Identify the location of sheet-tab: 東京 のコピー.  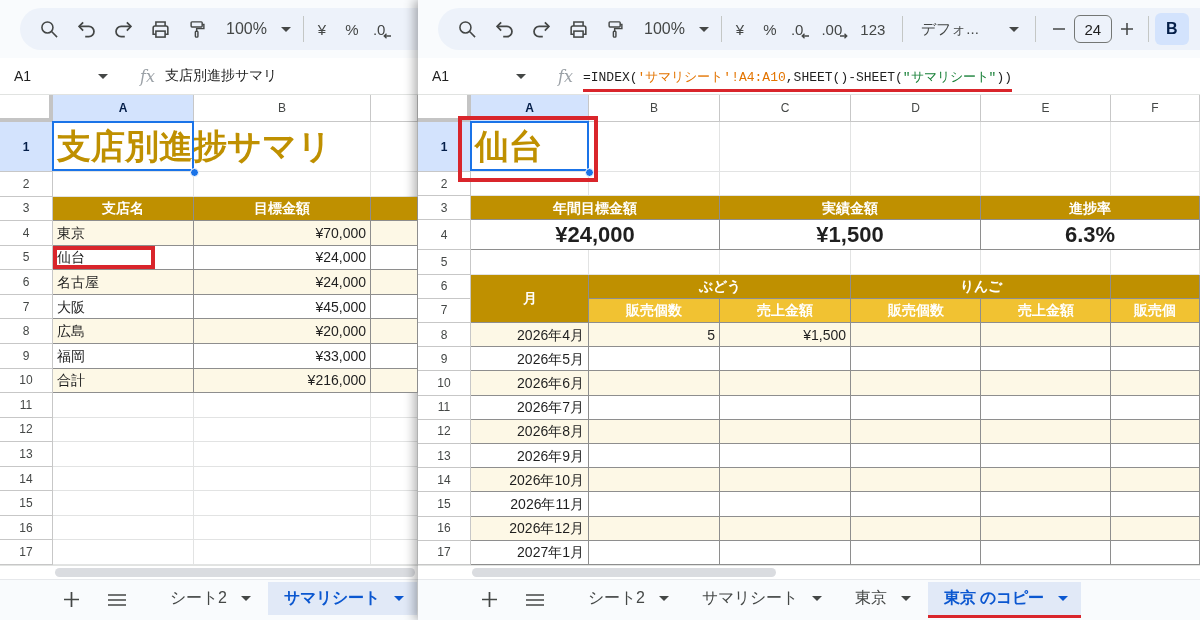
(1004, 600).